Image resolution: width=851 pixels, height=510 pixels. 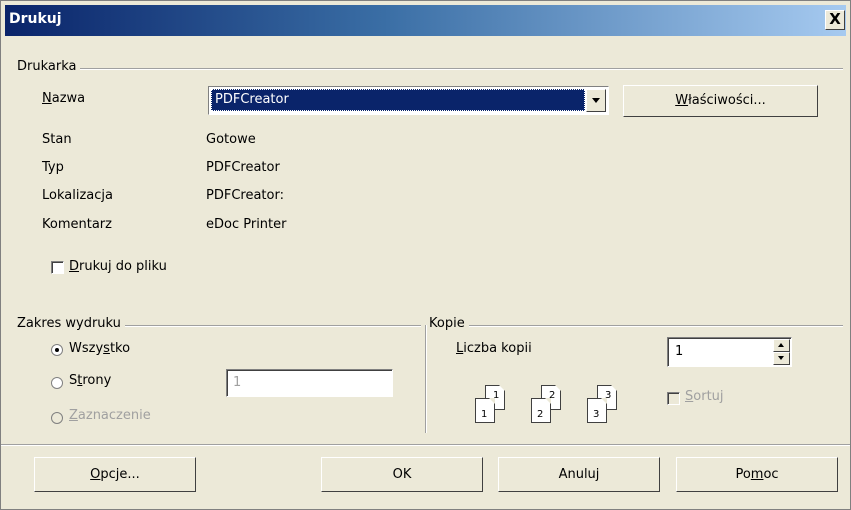 I want to click on copies-count-label: Liczba kopii, so click(x=494, y=348).